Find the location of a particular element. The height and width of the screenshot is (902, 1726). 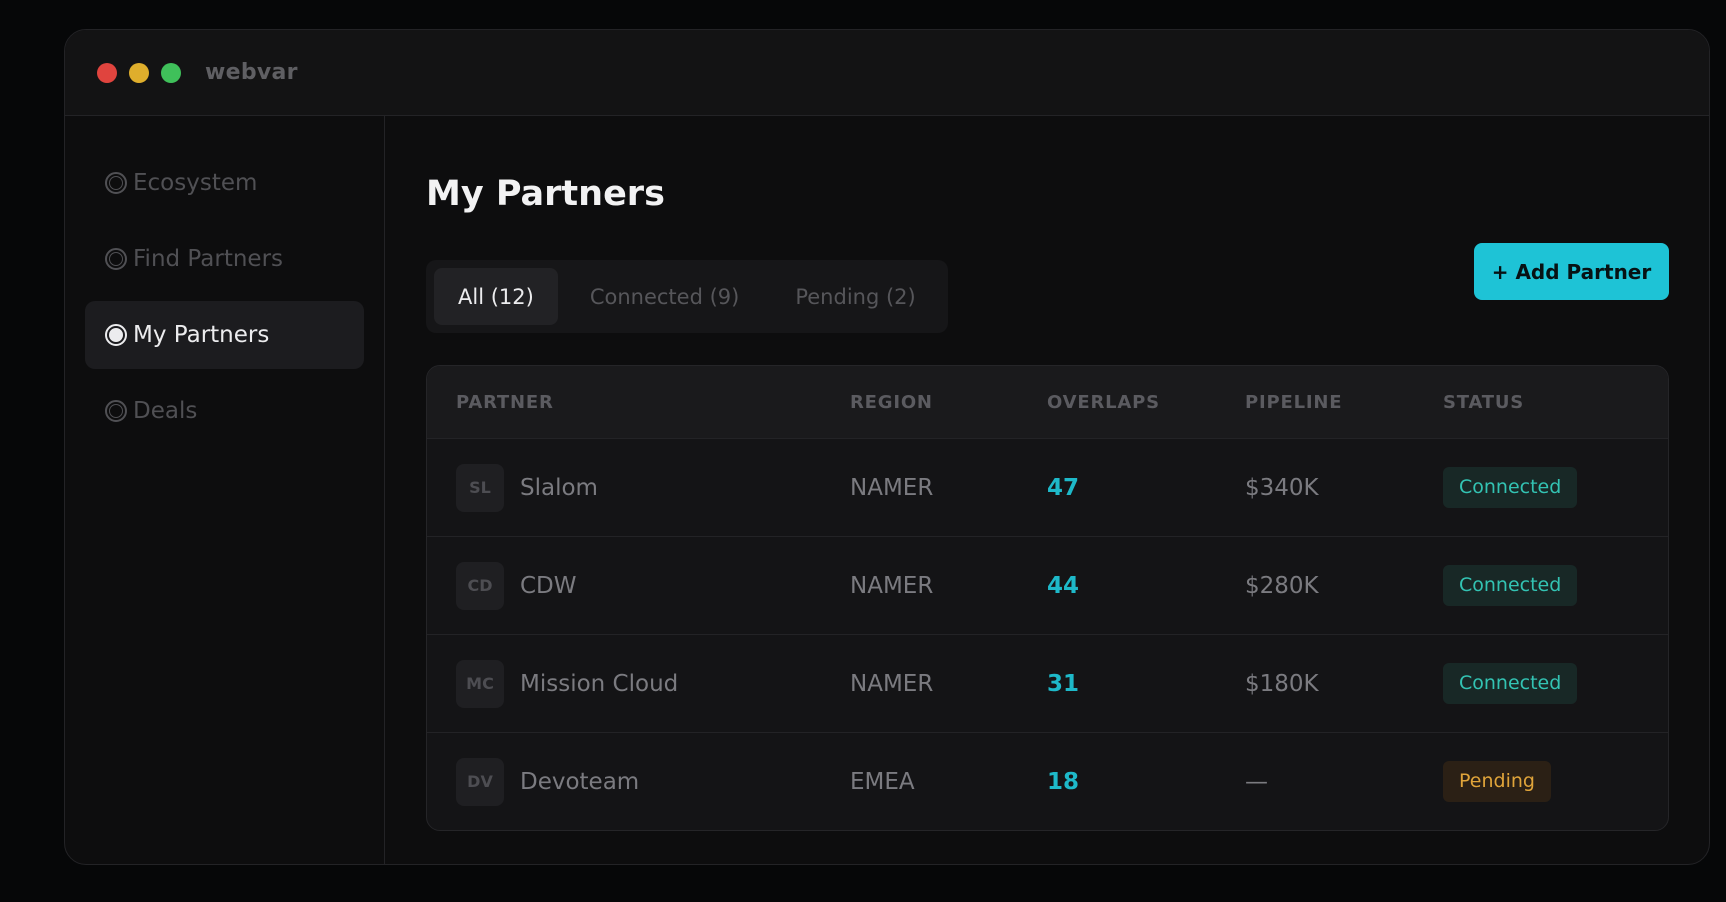

table-row: DV Devoteam EMEA 18 — Pending is located at coordinates (1047, 781).